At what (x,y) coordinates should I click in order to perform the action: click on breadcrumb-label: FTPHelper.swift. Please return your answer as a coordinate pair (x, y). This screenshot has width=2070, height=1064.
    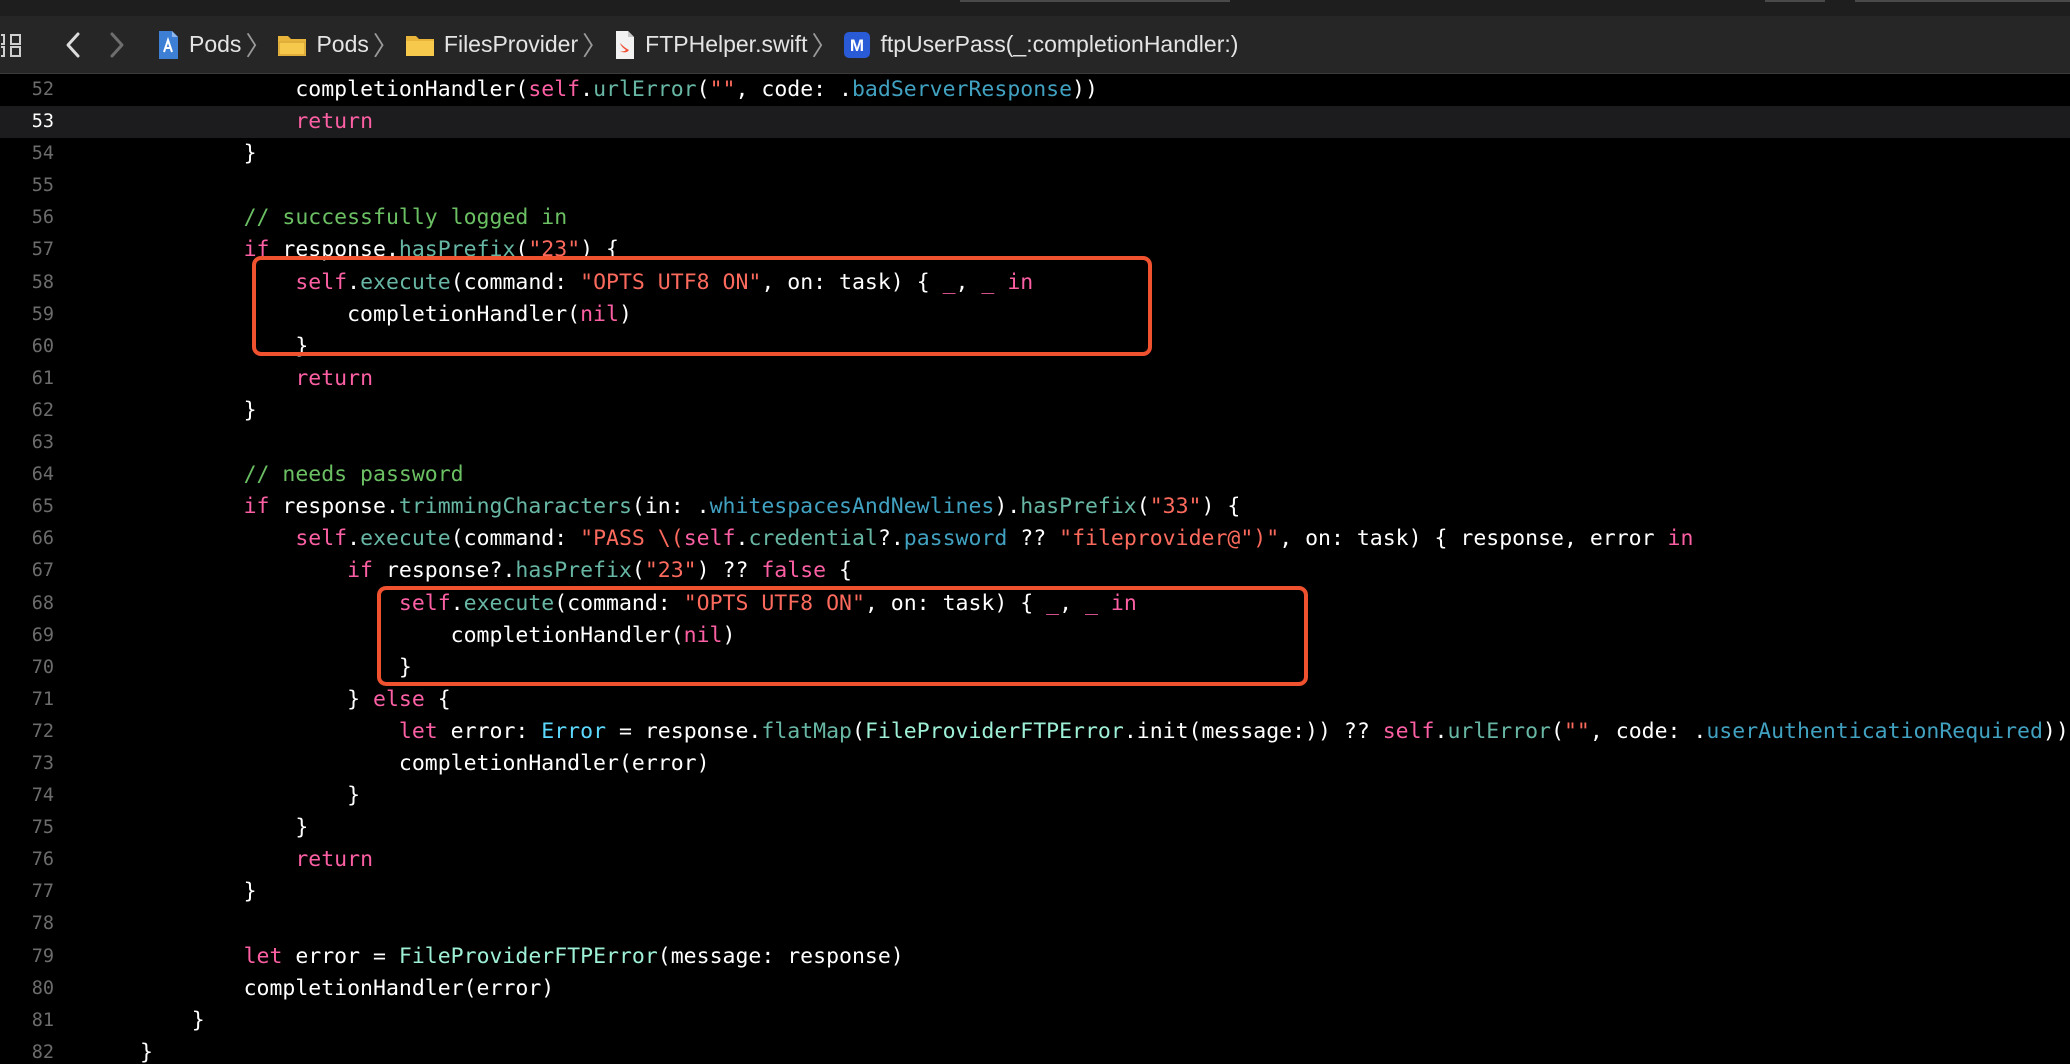
    Looking at the image, I should click on (726, 44).